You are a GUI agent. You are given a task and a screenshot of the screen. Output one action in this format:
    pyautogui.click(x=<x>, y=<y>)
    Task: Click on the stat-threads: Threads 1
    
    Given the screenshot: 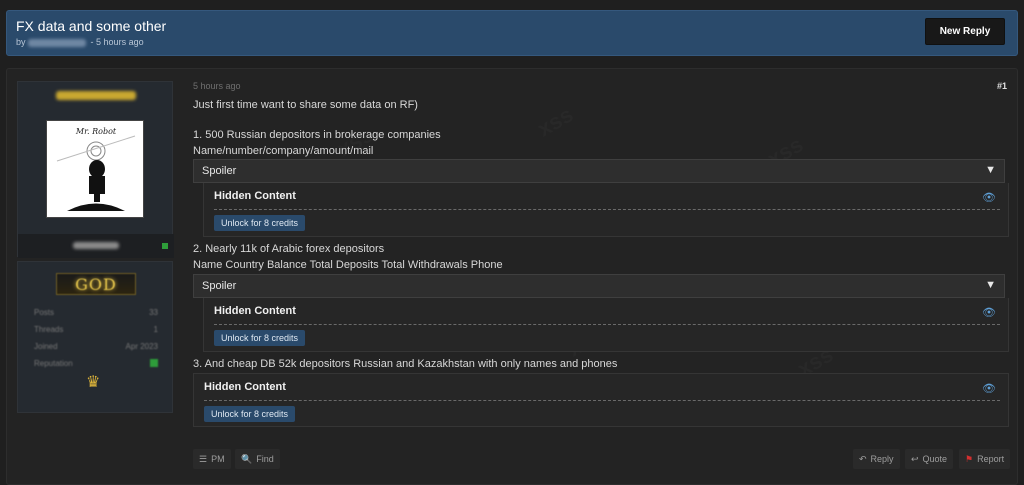 What is the action you would take?
    pyautogui.click(x=96, y=330)
    